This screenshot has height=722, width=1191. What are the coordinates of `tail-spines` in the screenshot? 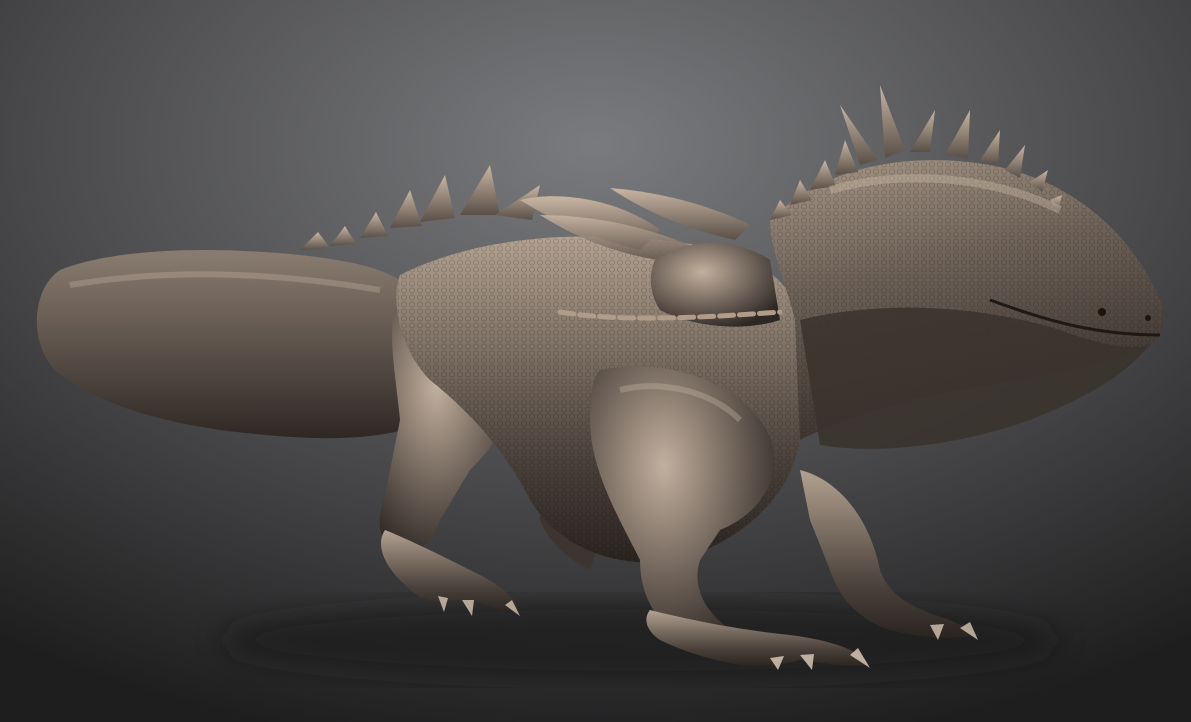 It's located at (420, 207).